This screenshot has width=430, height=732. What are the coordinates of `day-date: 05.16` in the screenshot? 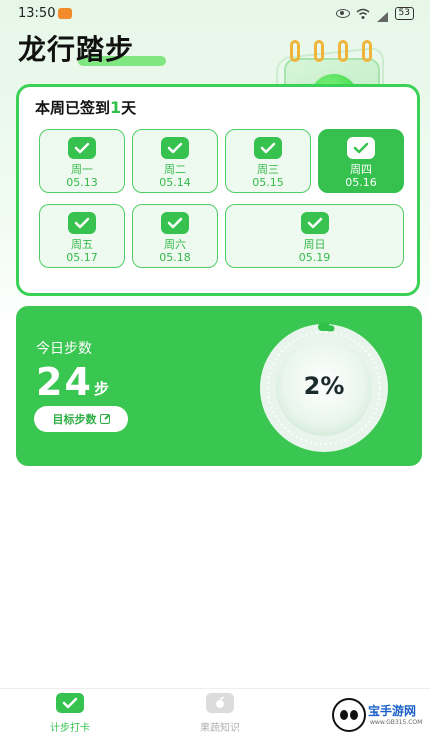 It's located at (361, 182).